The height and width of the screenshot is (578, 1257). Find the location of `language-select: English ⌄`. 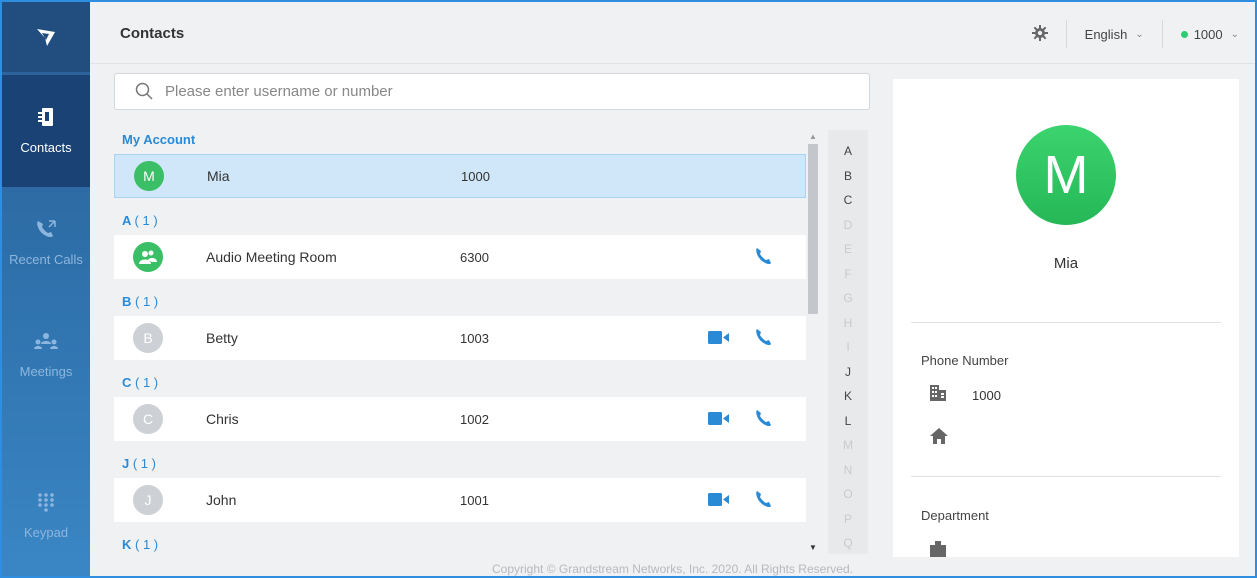

language-select: English ⌄ is located at coordinates (1114, 34).